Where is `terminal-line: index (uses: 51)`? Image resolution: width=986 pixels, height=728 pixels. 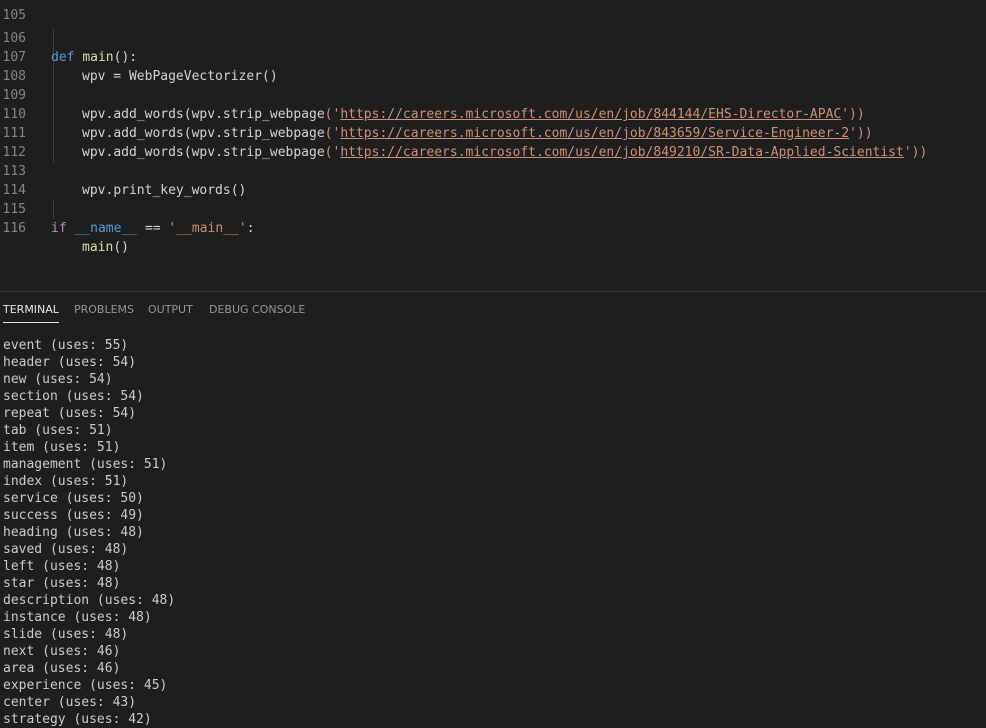 terminal-line: index (uses: 51) is located at coordinates (66, 481).